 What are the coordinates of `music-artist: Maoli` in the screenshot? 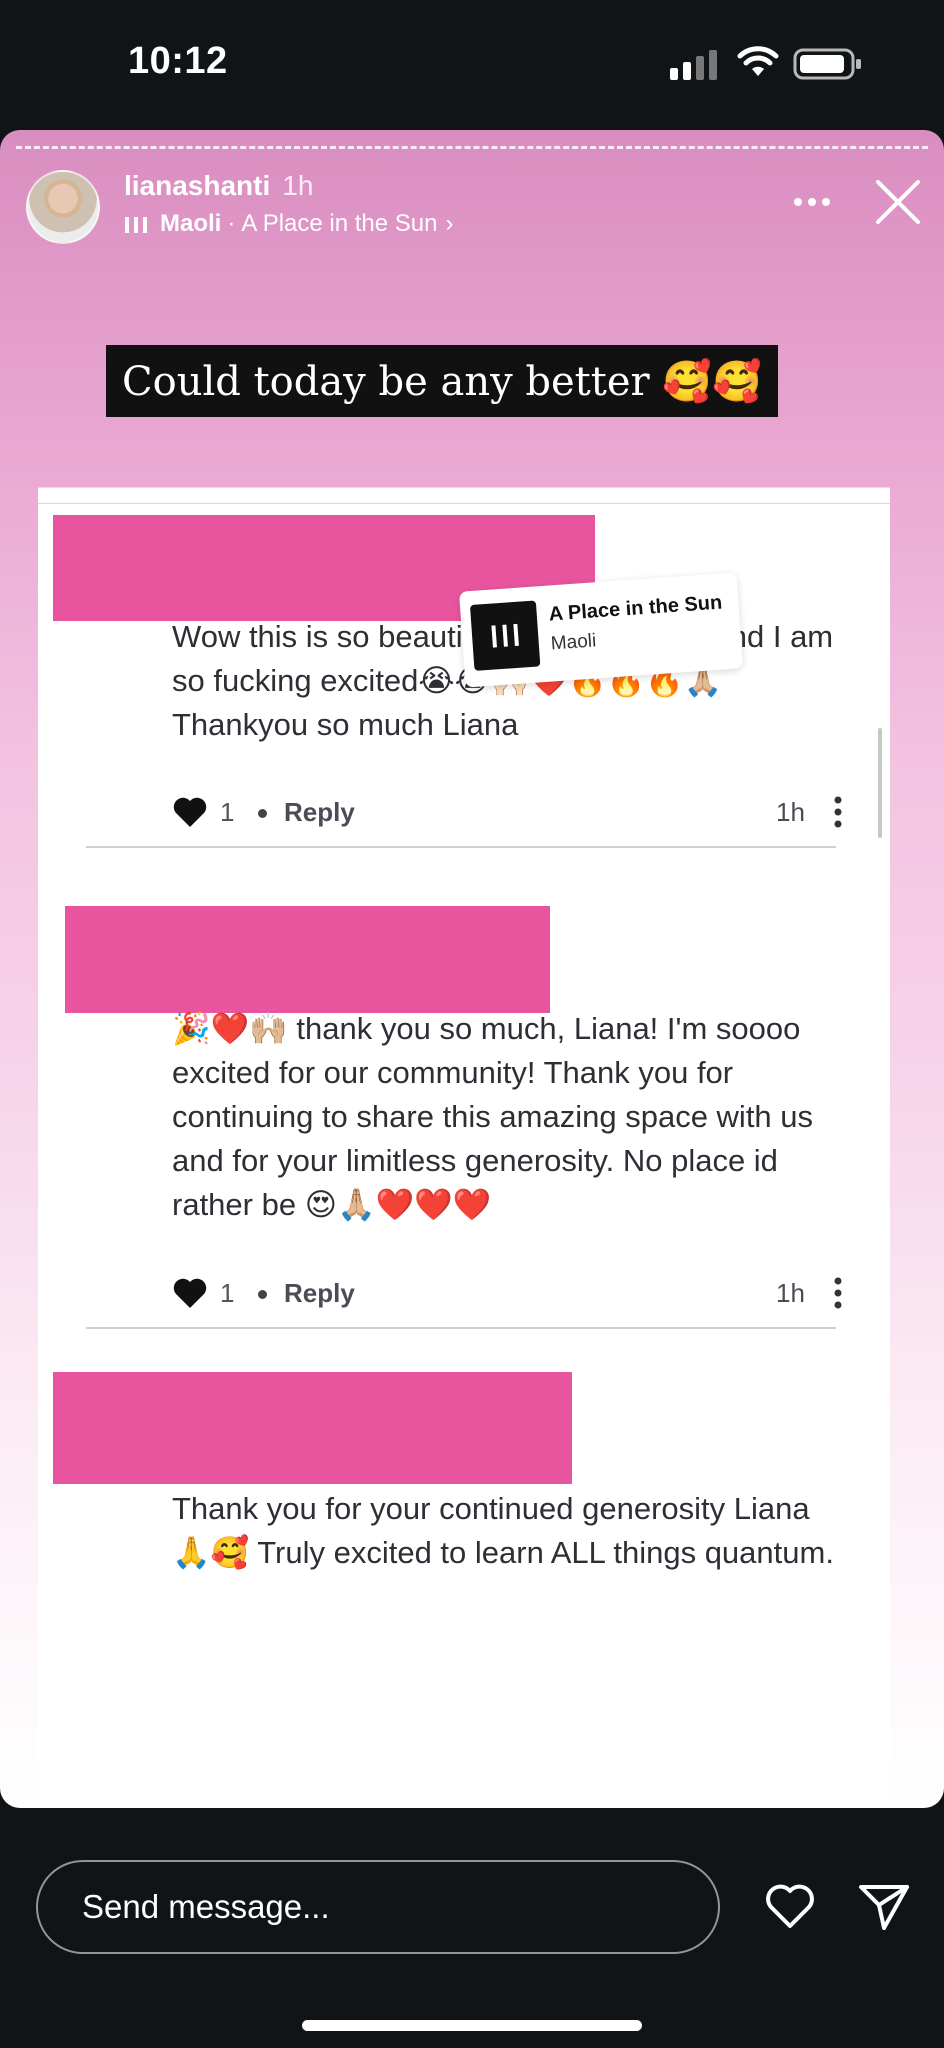 It's located at (191, 223).